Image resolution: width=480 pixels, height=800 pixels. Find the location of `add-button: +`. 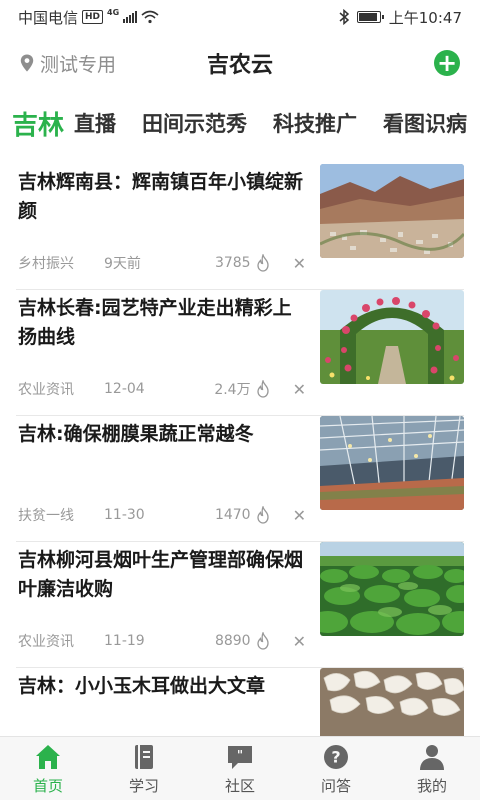

add-button: + is located at coordinates (447, 63).